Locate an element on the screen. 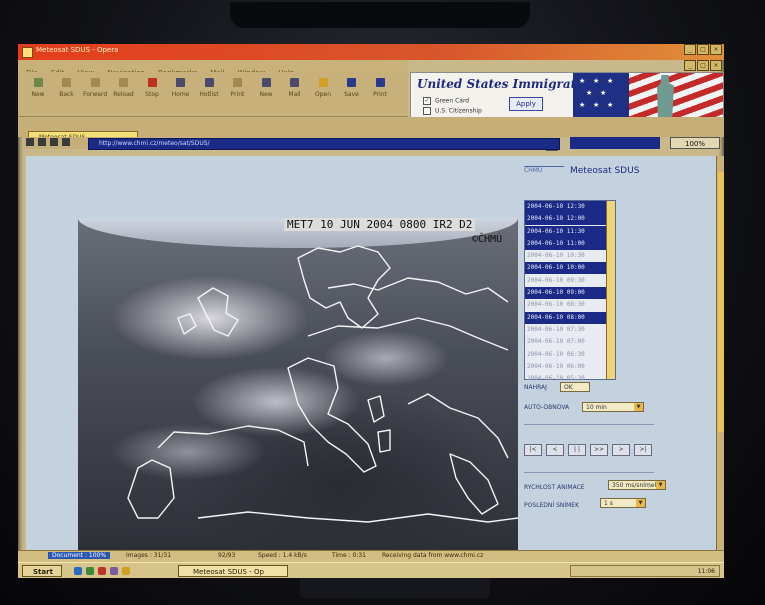 This screenshot has width=765, height=605. new-page-icon is located at coordinates (38, 82).